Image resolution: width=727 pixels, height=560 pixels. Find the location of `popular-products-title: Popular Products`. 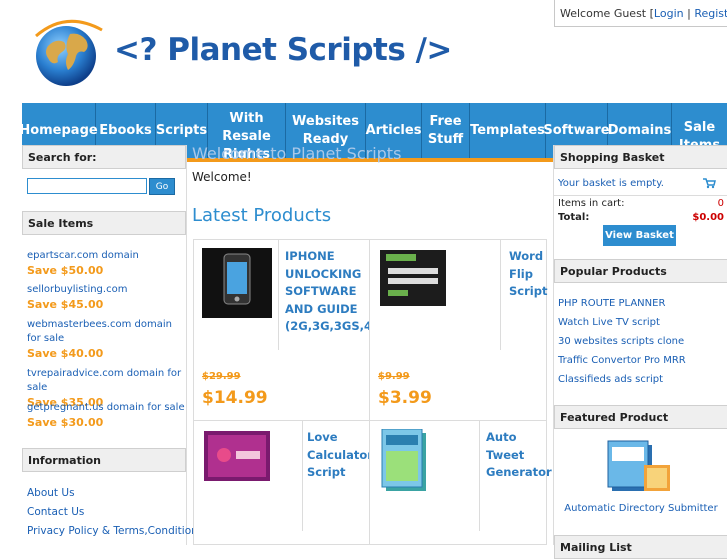

popular-products-title: Popular Products is located at coordinates (640, 271).